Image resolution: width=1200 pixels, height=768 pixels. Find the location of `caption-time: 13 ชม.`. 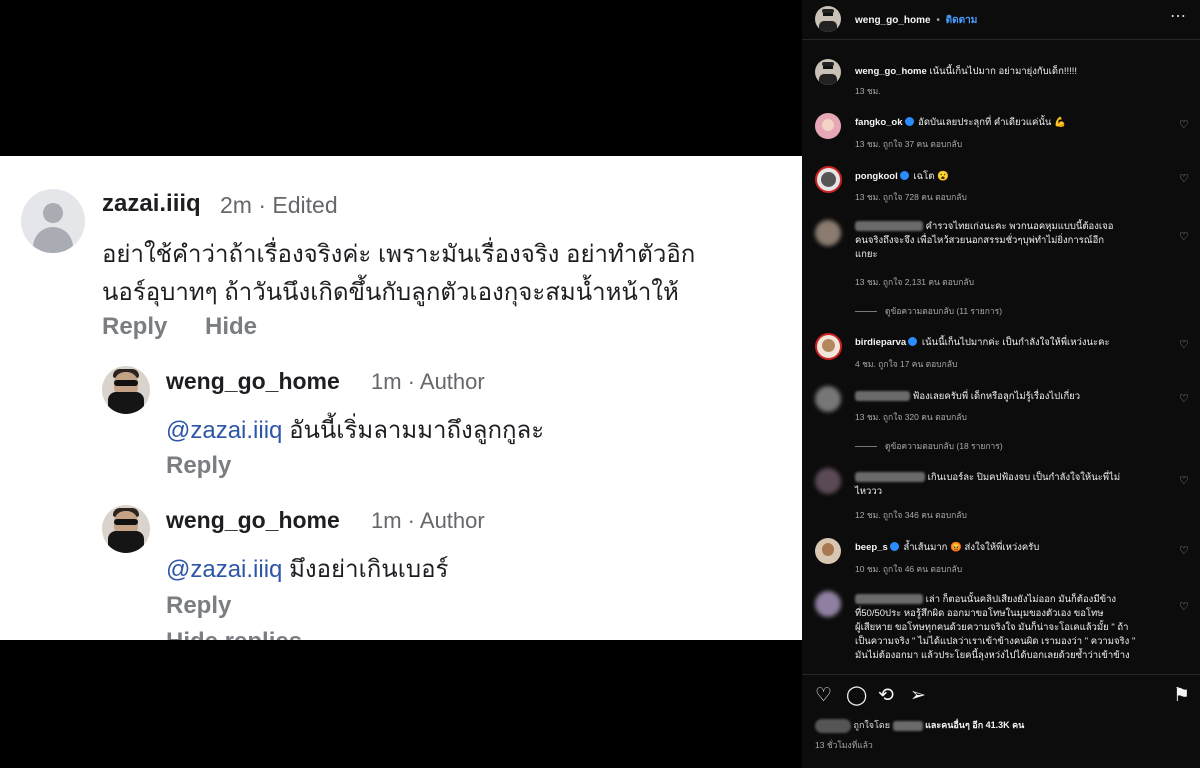

caption-time: 13 ชม. is located at coordinates (868, 91).